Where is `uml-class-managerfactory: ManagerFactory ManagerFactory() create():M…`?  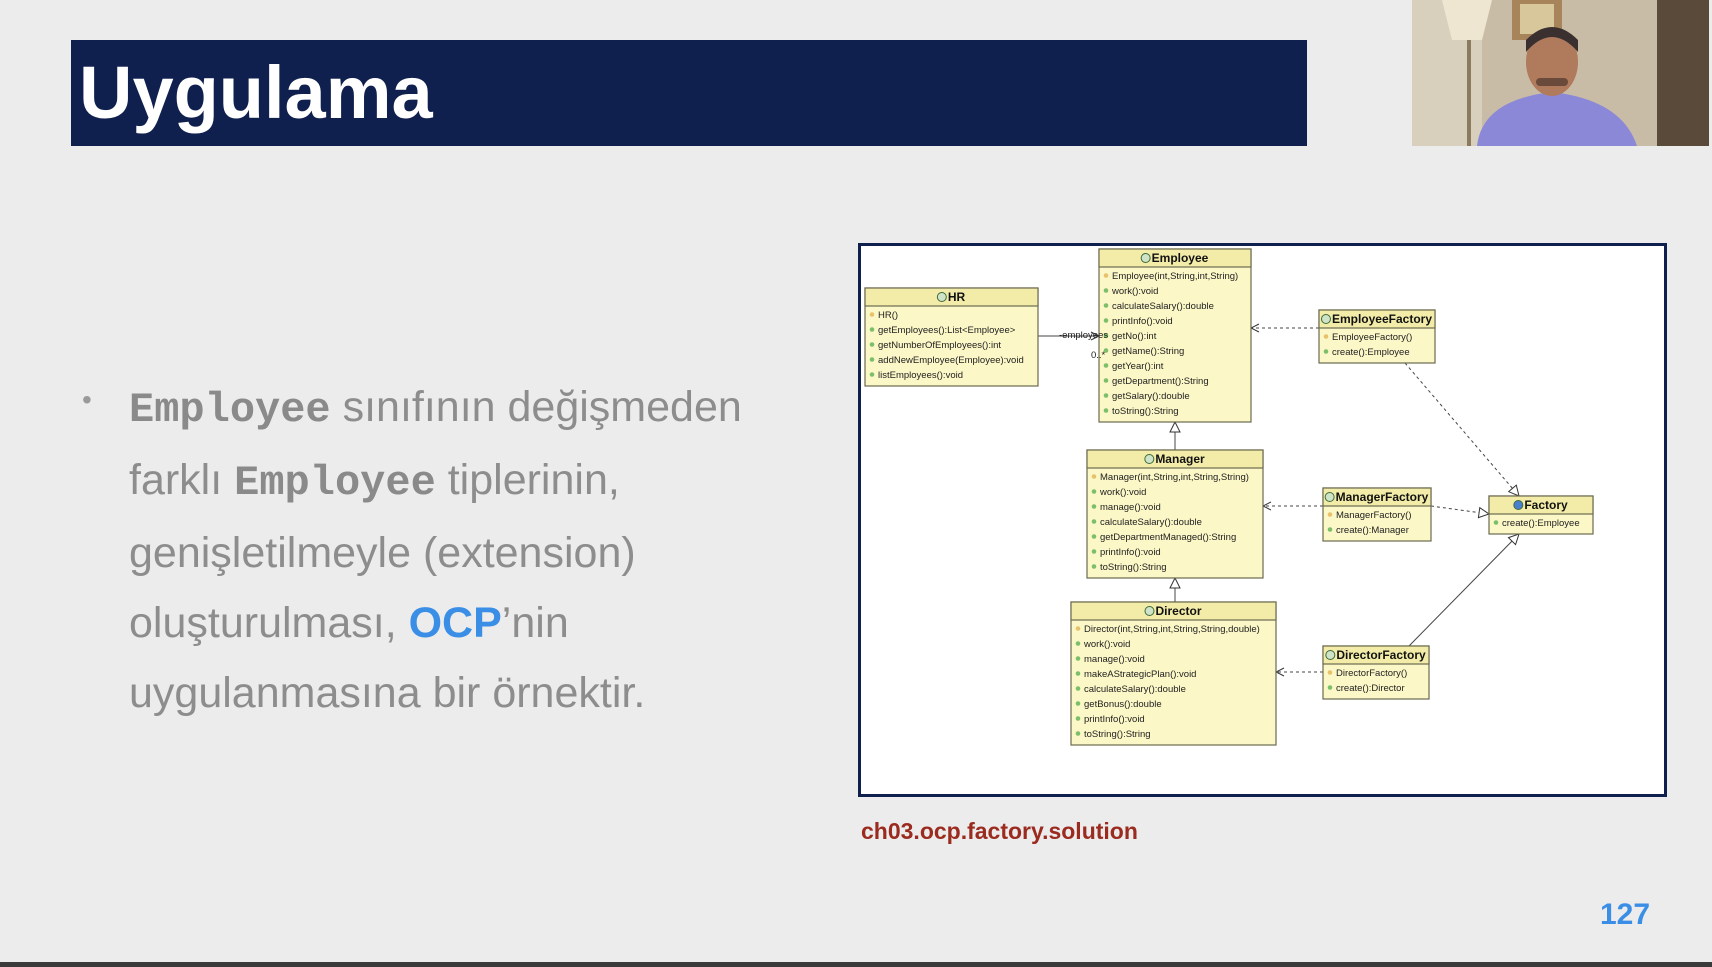 uml-class-managerfactory: ManagerFactory ManagerFactory() create():M… is located at coordinates (1377, 514).